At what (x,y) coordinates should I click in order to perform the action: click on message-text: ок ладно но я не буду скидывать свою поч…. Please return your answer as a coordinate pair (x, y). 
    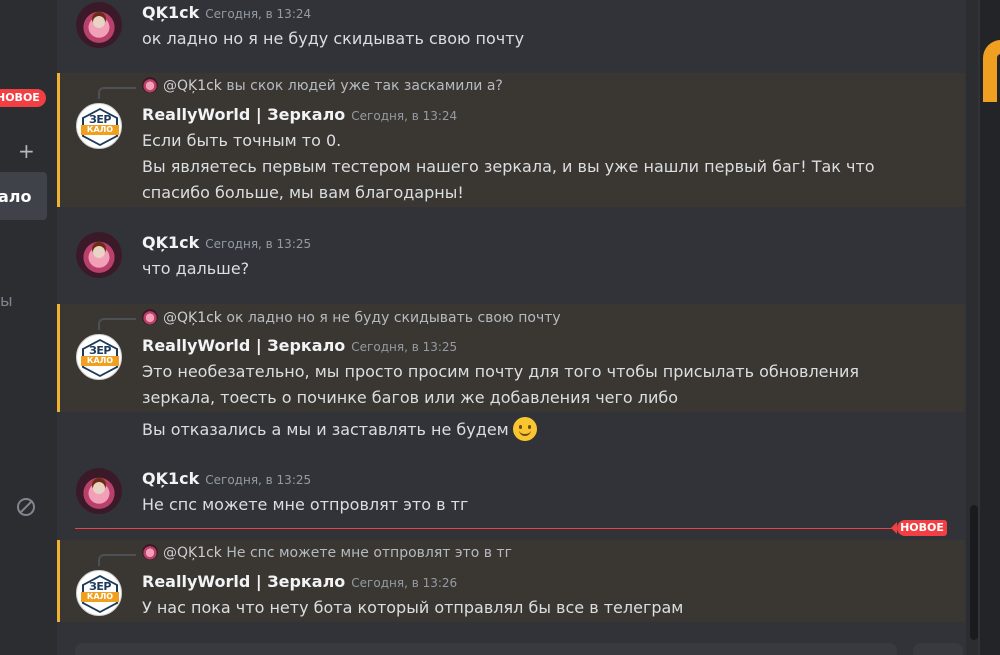
    Looking at the image, I should click on (333, 38).